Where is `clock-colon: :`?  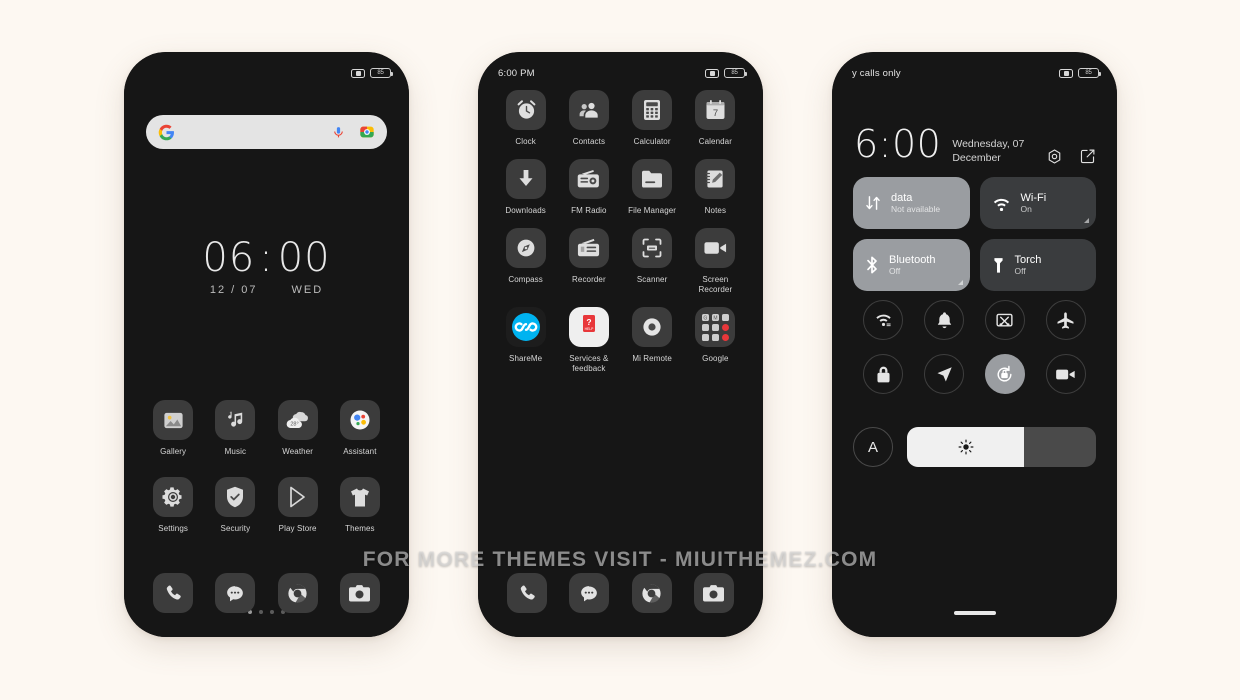 clock-colon: : is located at coordinates (266, 258).